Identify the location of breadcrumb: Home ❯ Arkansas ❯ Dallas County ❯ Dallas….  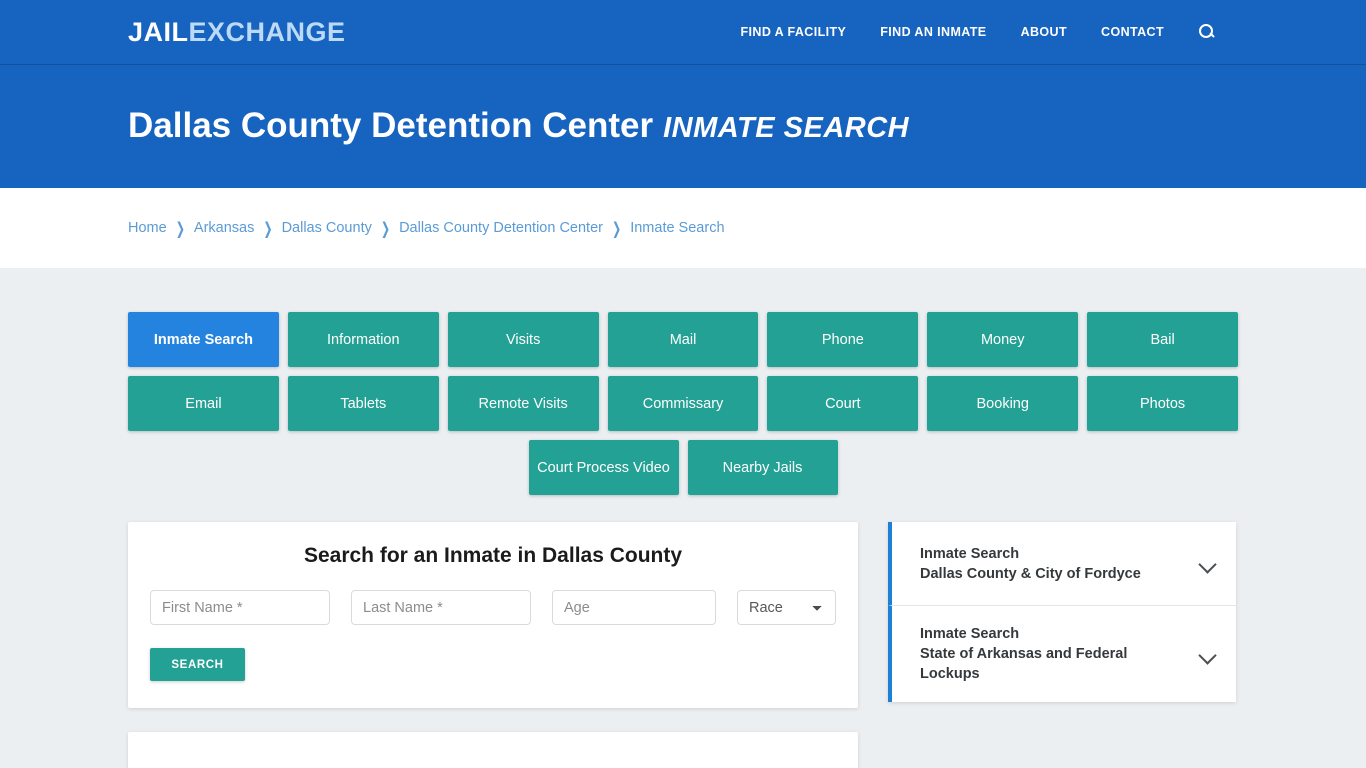
(426, 228).